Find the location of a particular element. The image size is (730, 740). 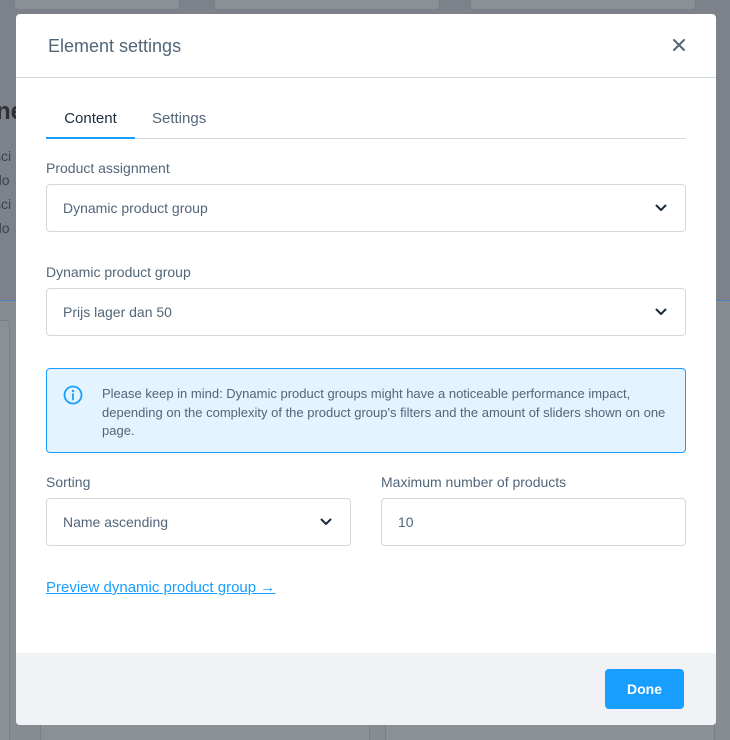

modal-title: Element settings is located at coordinates (115, 46).